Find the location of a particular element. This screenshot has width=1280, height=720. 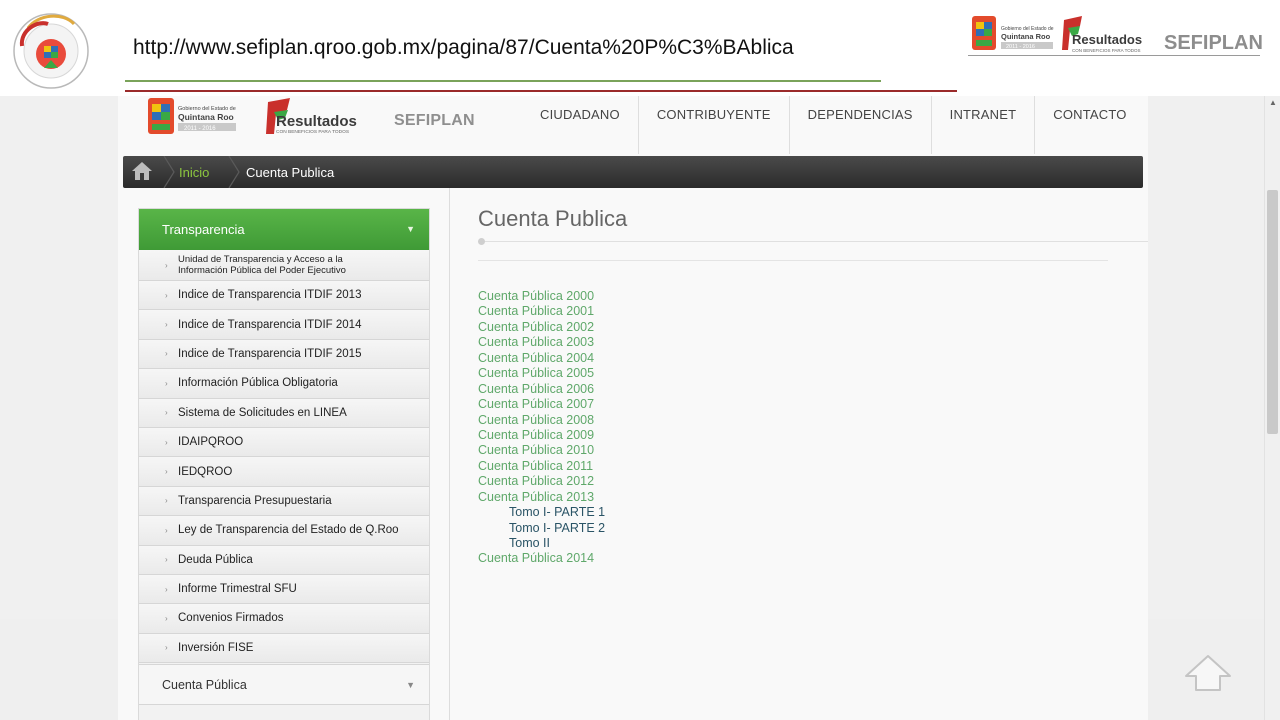

sidebar-item-presupuestaria: › Transparencia Presupuestaria is located at coordinates (284, 501).